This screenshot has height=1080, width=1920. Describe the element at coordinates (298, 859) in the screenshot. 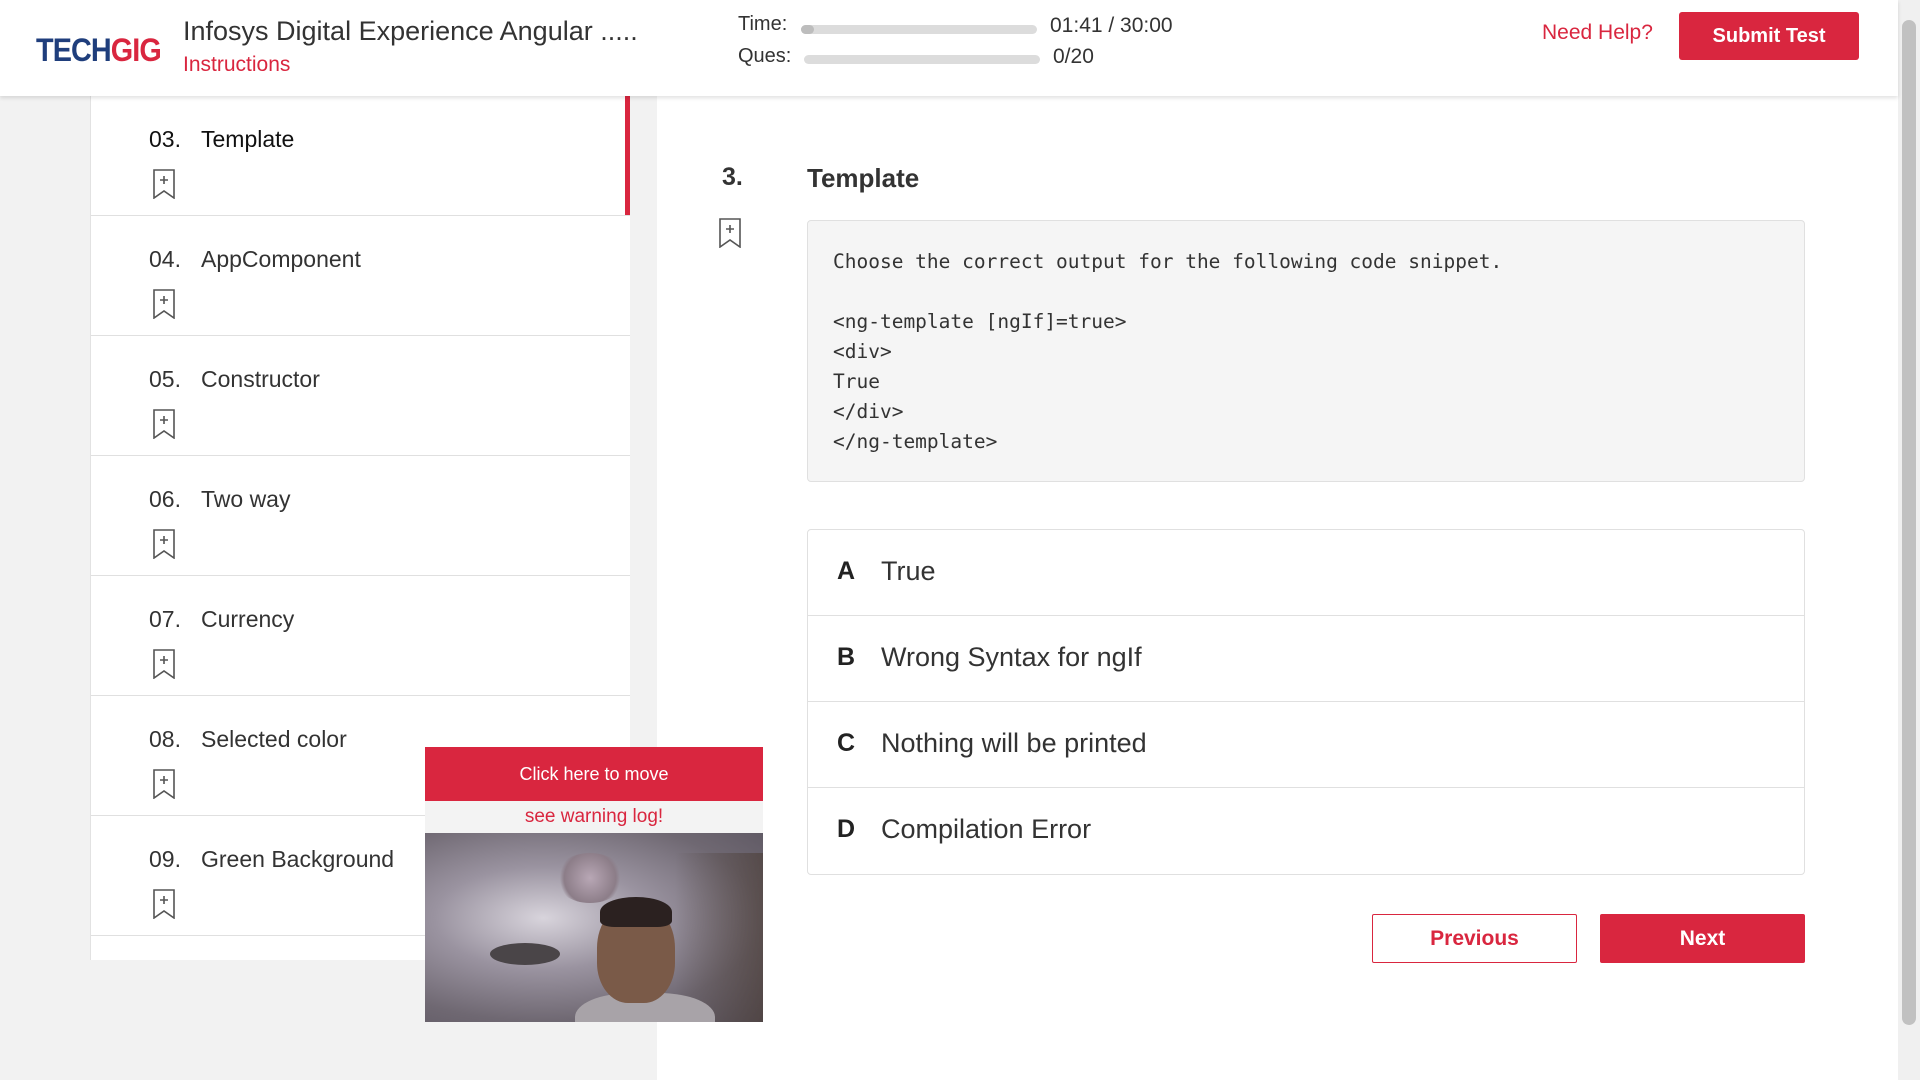

I see `question-name: Green Background` at that location.